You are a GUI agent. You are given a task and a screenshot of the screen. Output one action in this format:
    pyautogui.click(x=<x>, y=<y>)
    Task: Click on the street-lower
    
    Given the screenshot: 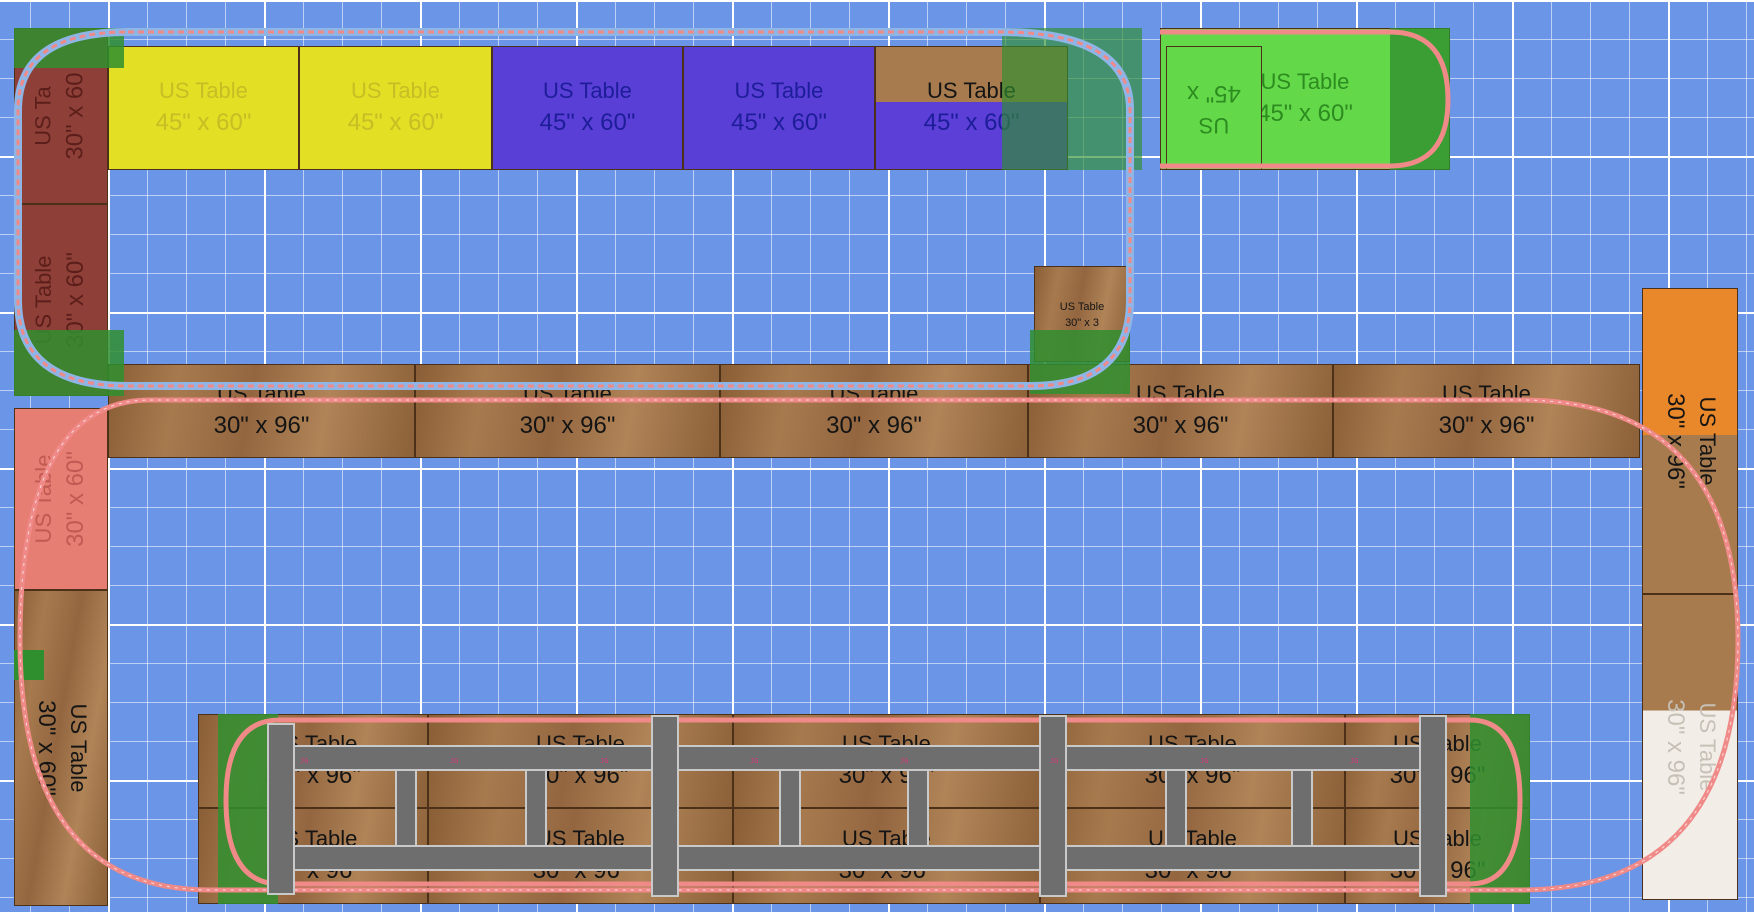 What is the action you would take?
    pyautogui.click(x=857, y=858)
    